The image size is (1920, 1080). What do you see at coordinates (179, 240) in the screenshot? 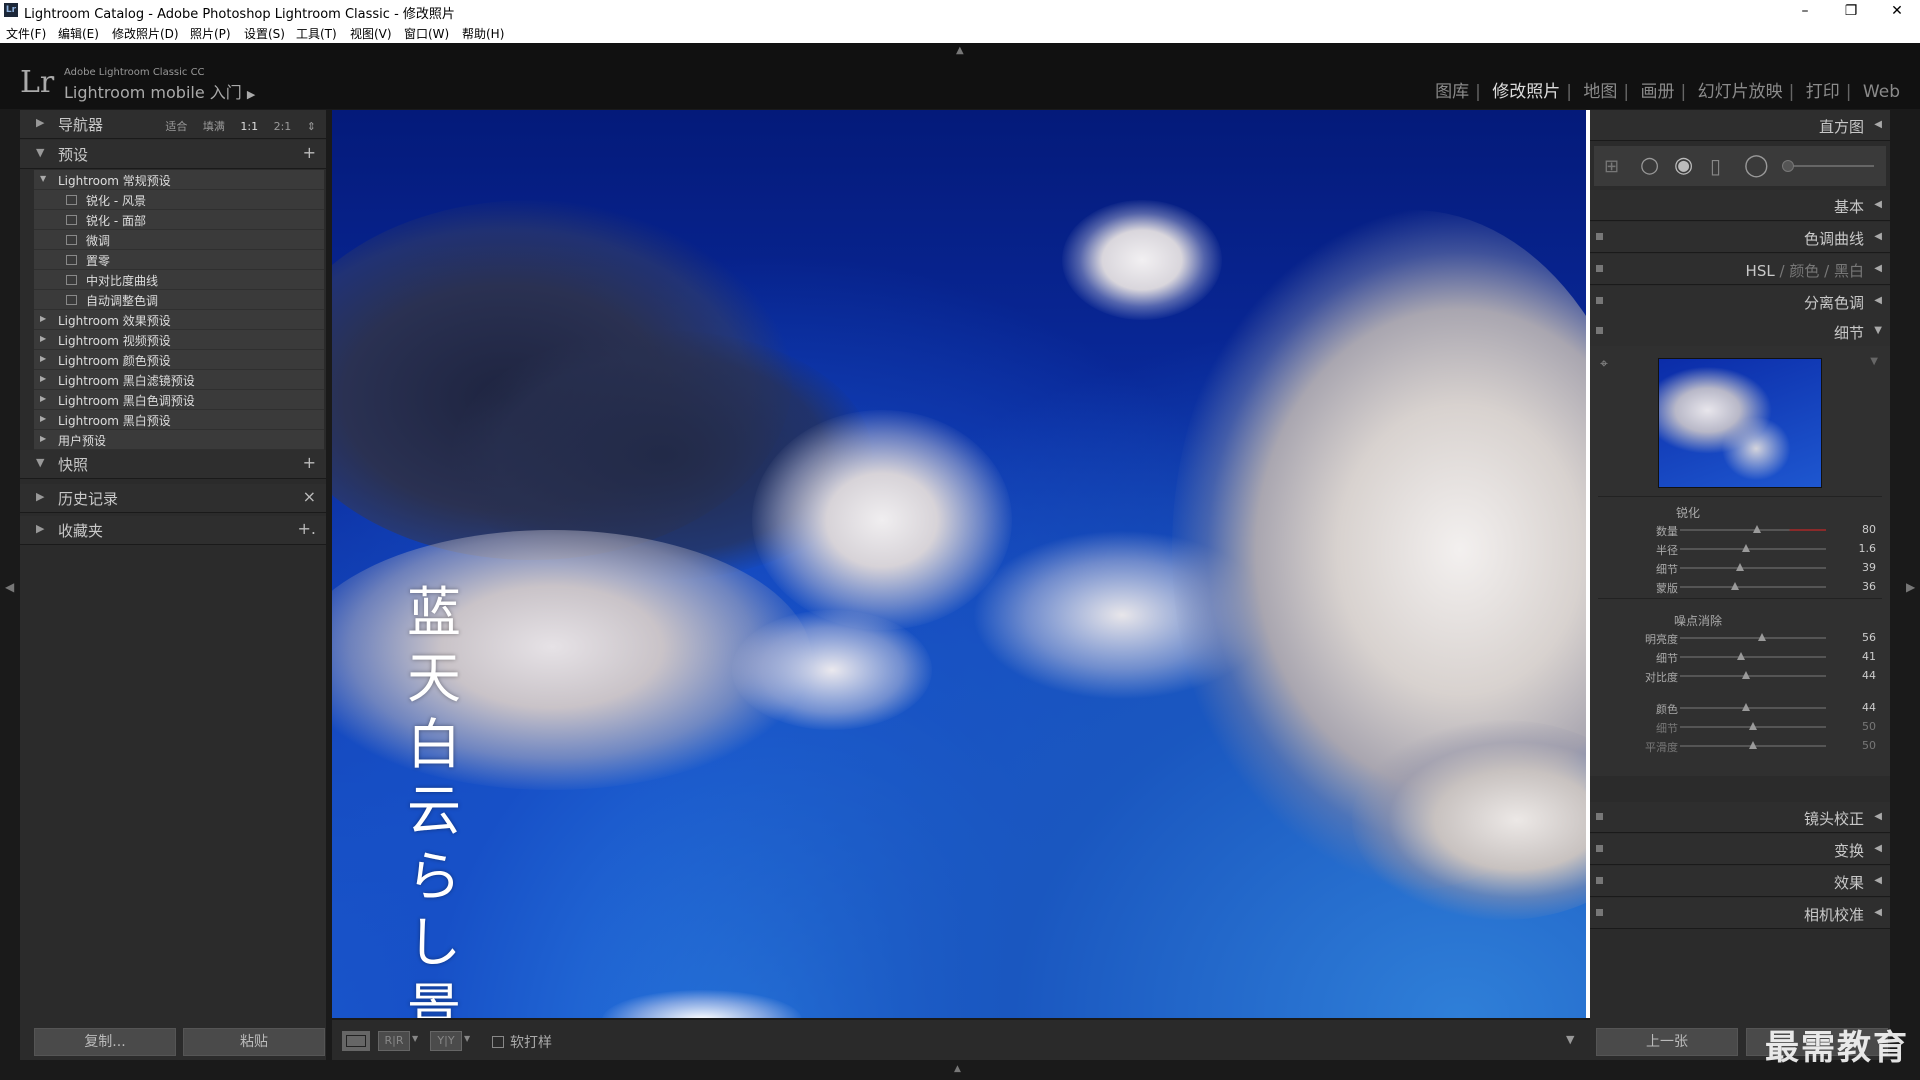
I see `preset-item: 微调` at bounding box center [179, 240].